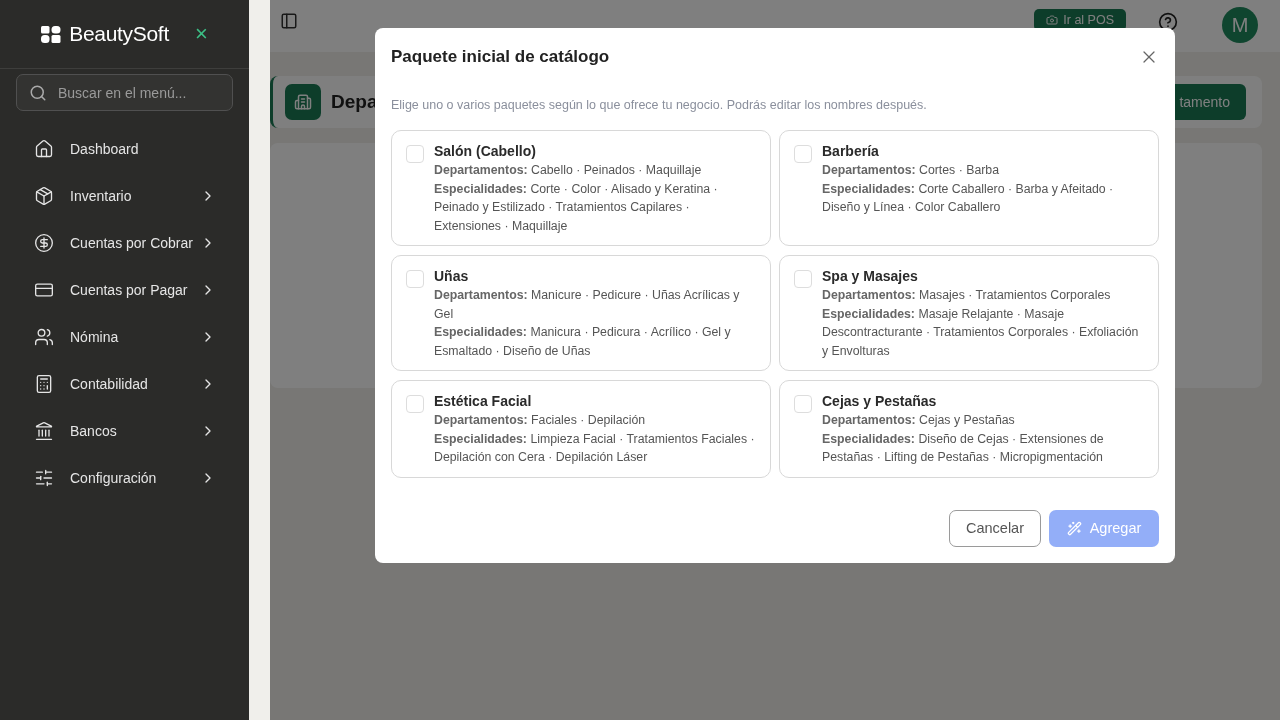 The height and width of the screenshot is (720, 1280). I want to click on departments-text: Departamentos: Cortes · Barba, so click(911, 170).